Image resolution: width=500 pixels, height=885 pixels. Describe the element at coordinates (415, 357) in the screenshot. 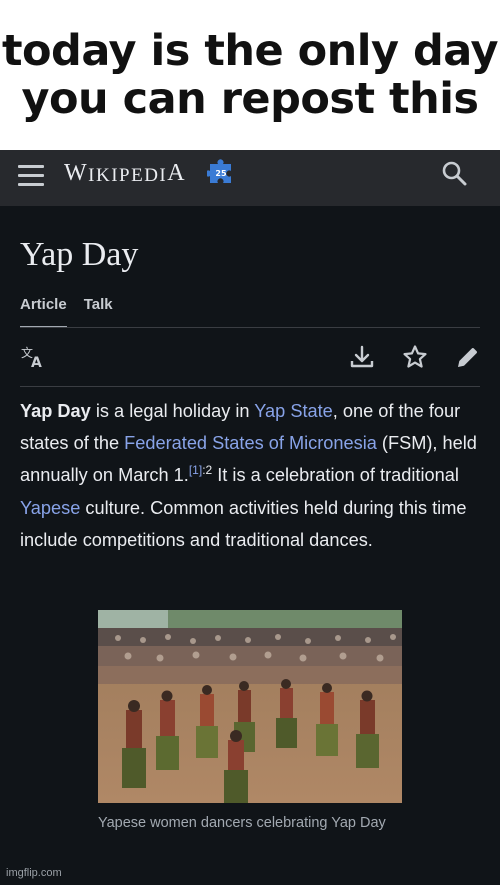

I see `star-icon` at that location.